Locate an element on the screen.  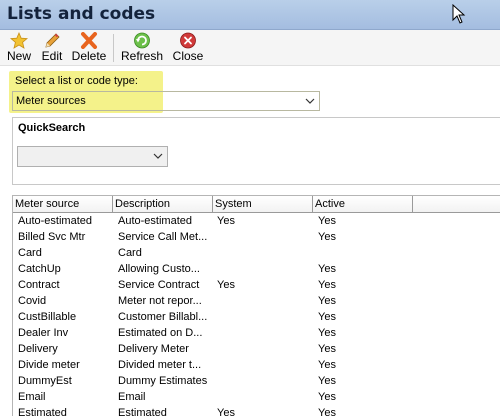
table-row: Contract Service Contract Yes Yes is located at coordinates (256, 285).